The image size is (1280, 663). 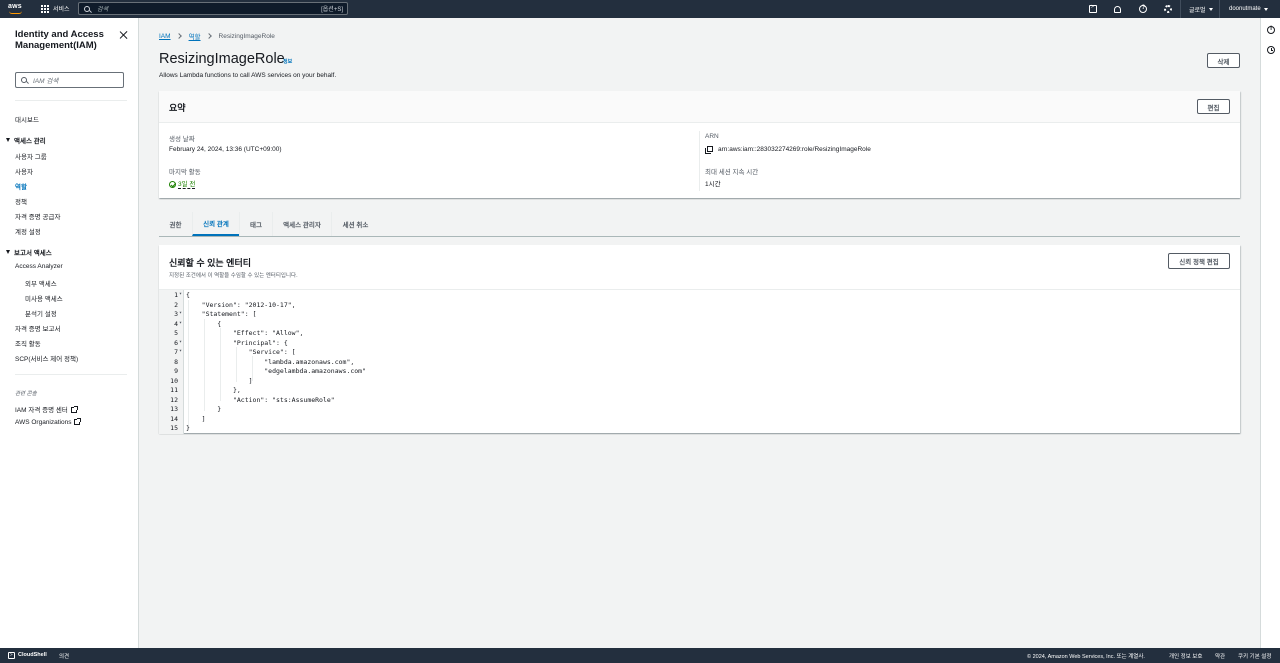 What do you see at coordinates (1270, 333) in the screenshot?
I see `tools-rail` at bounding box center [1270, 333].